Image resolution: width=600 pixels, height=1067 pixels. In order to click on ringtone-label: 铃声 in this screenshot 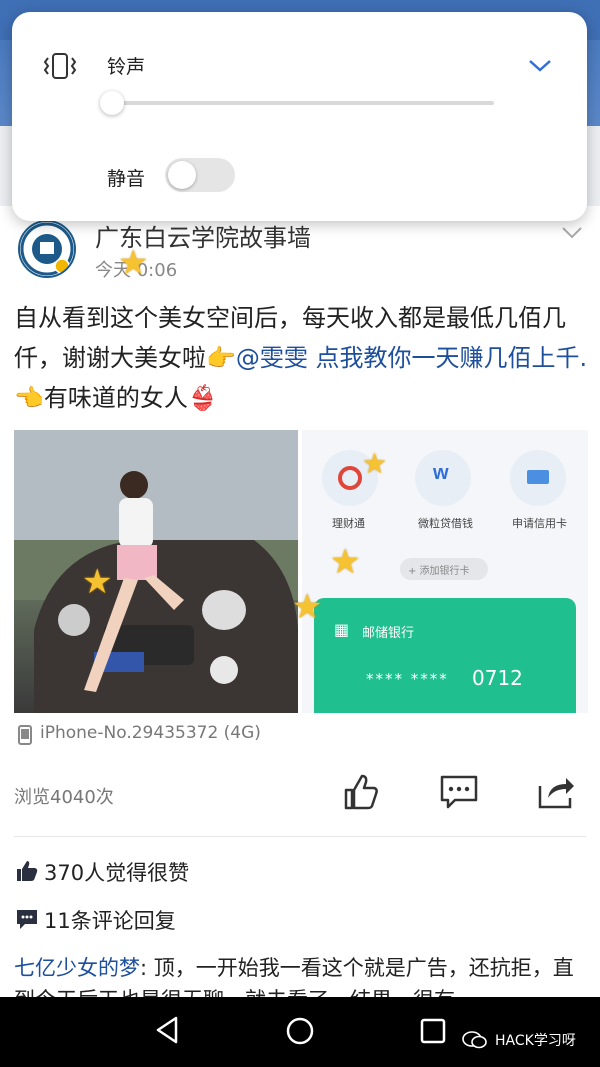, I will do `click(126, 67)`.